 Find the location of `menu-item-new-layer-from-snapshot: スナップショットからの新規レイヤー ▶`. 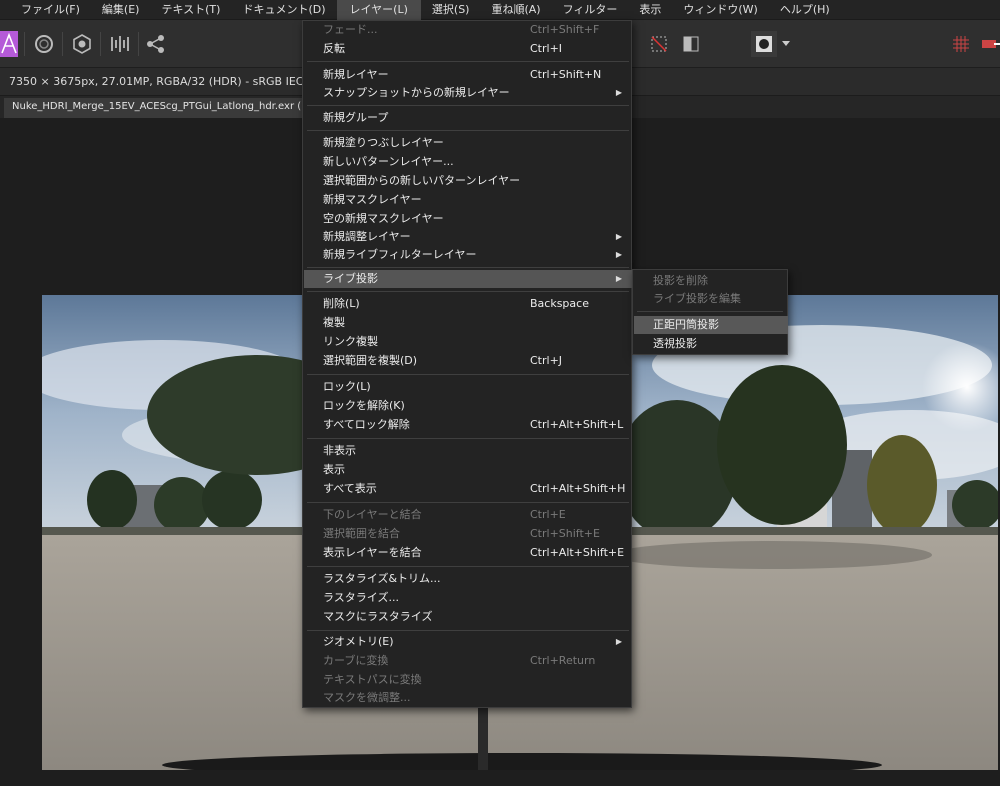

menu-item-new-layer-from-snapshot: スナップショットからの新規レイヤー ▶ is located at coordinates (468, 93).